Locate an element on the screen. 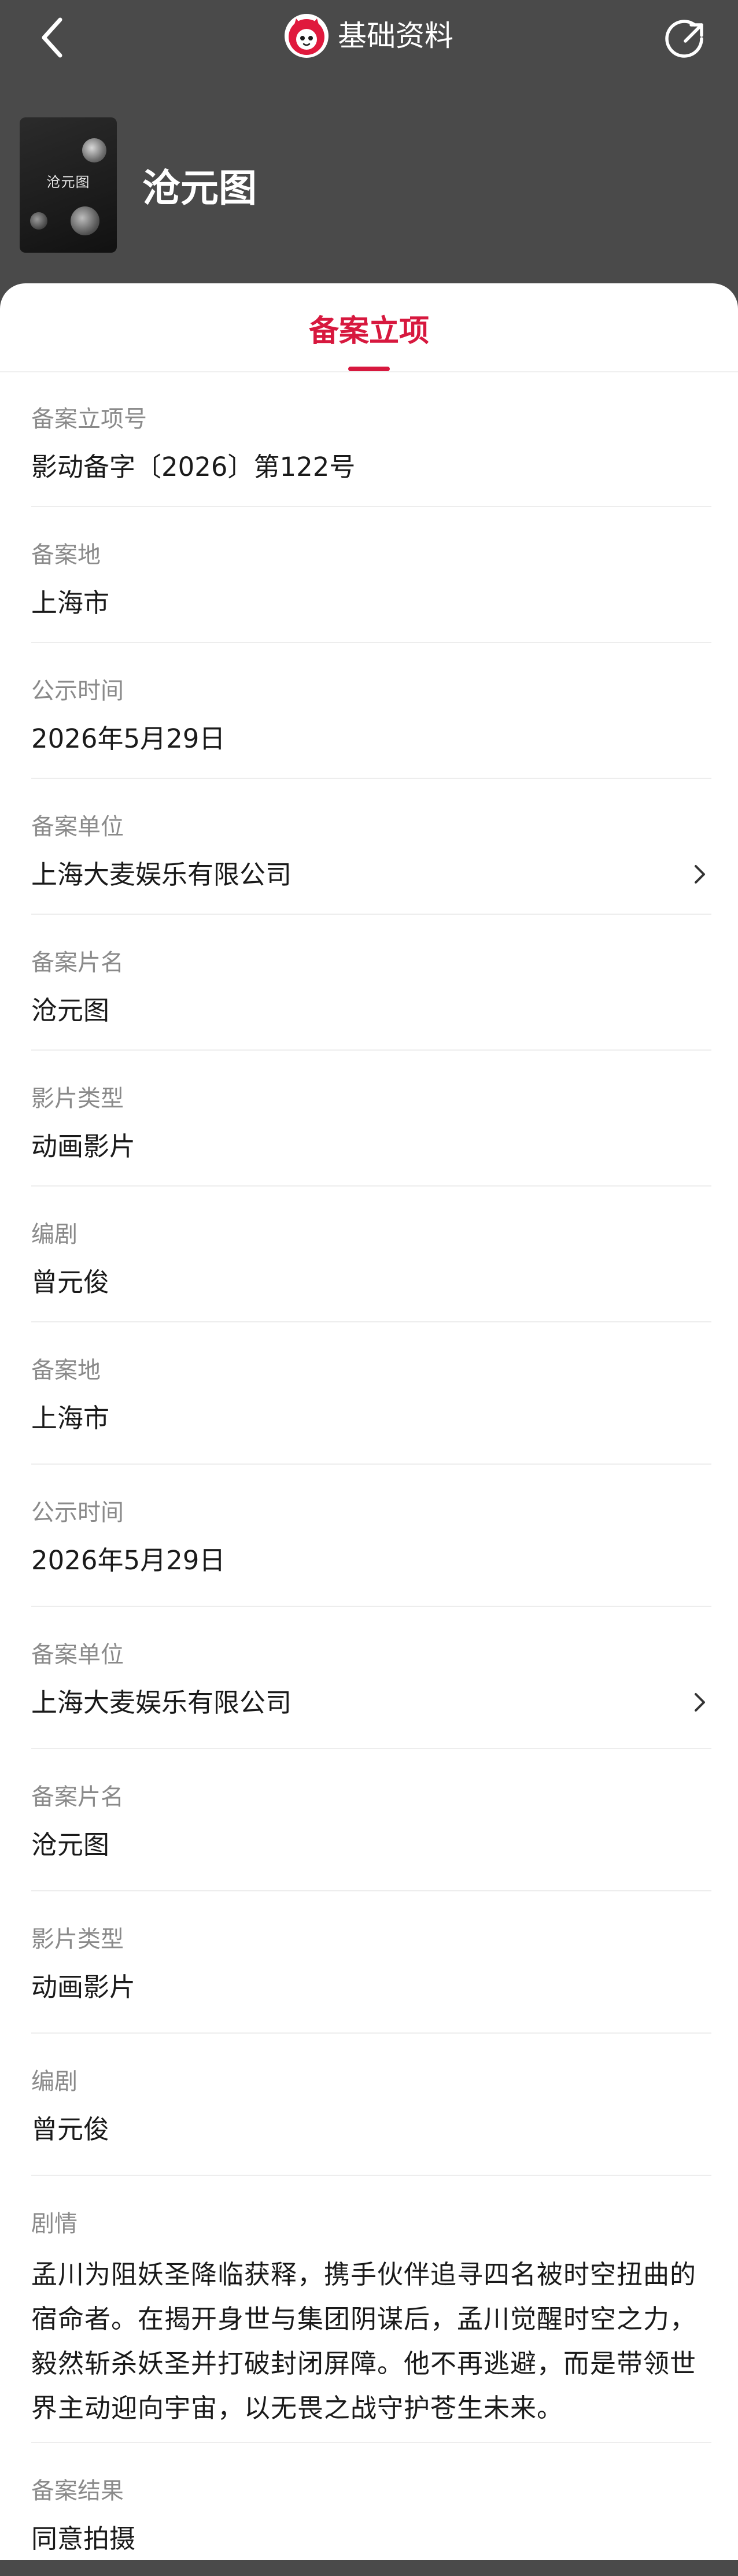 This screenshot has width=738, height=2576. row-value: 同意拍摄 is located at coordinates (83, 2538).